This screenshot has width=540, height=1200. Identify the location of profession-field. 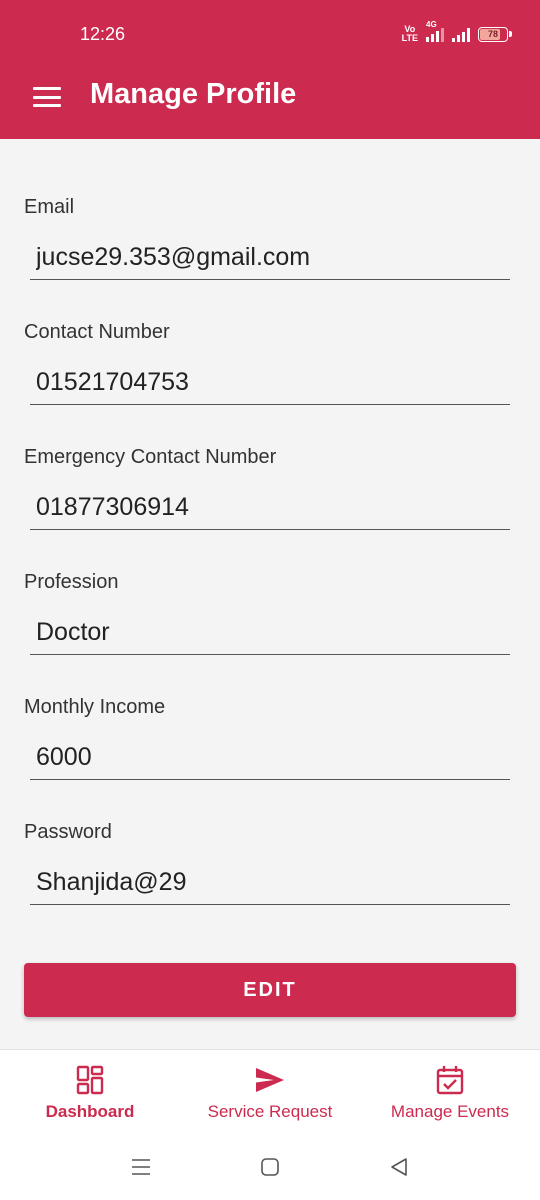
(270, 633).